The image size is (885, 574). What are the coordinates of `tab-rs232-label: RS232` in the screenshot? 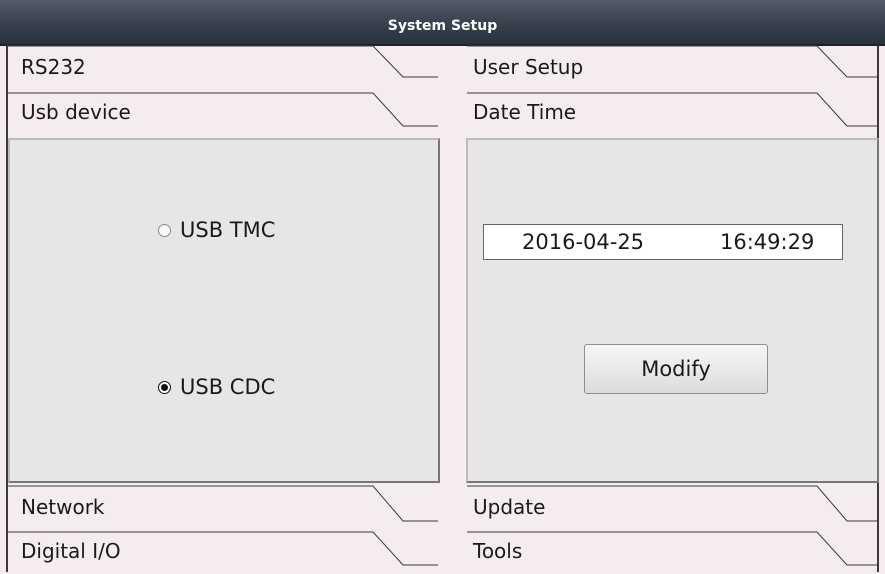 It's located at (53, 67).